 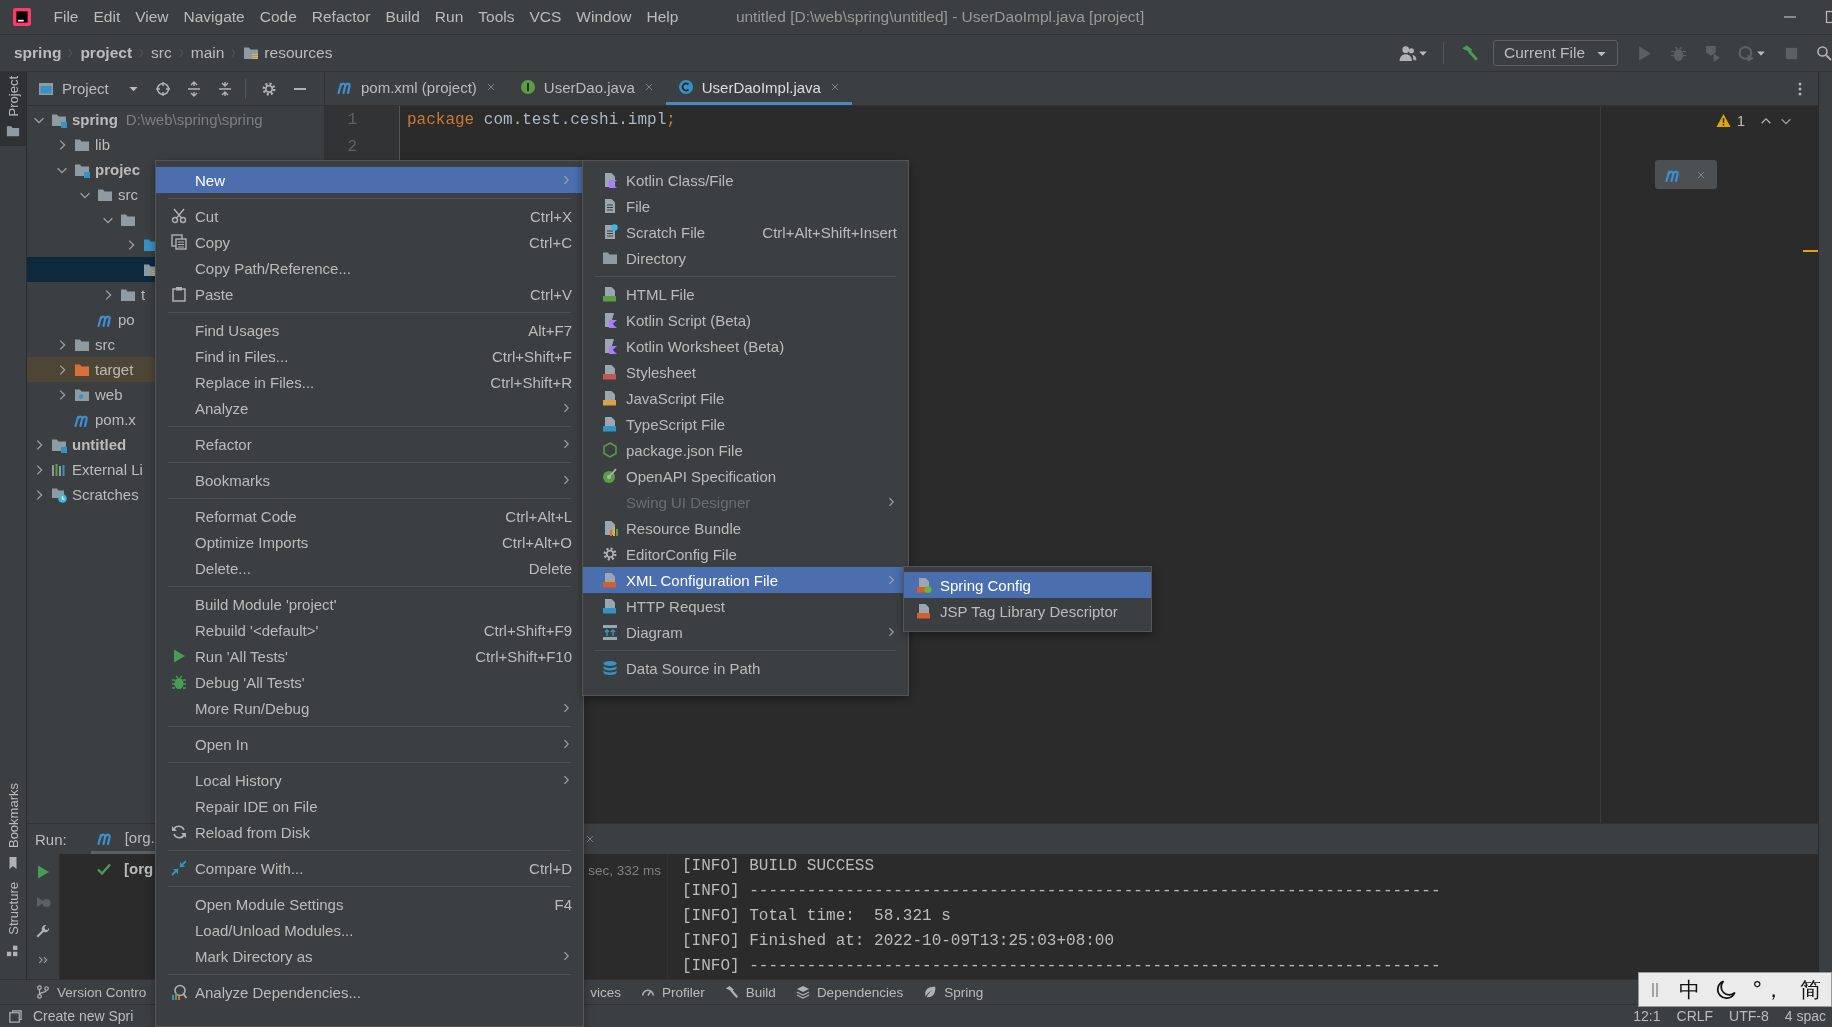 I want to click on code-line: package com.test.ceshi.impl;, so click(x=541, y=120).